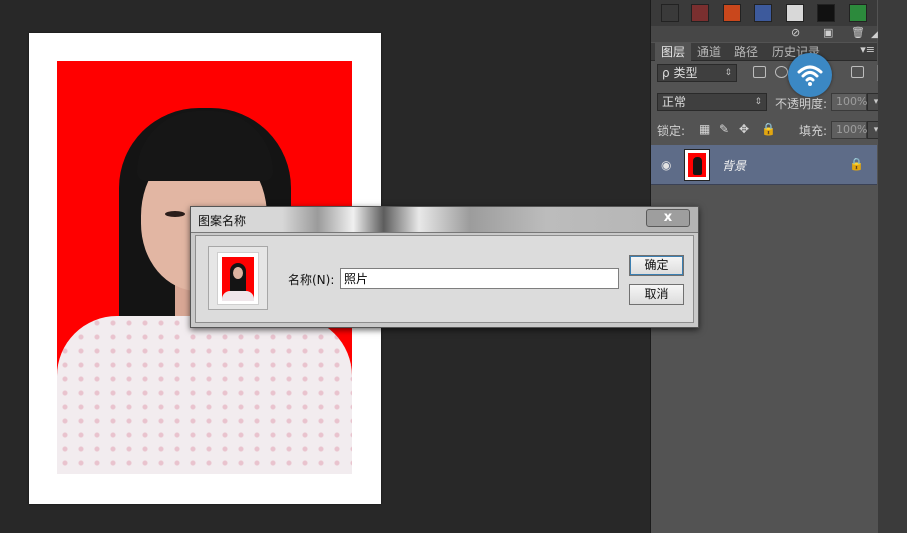 This screenshot has width=907, height=533. I want to click on dialog-body: 名称(N): 确定 取消, so click(444, 279).